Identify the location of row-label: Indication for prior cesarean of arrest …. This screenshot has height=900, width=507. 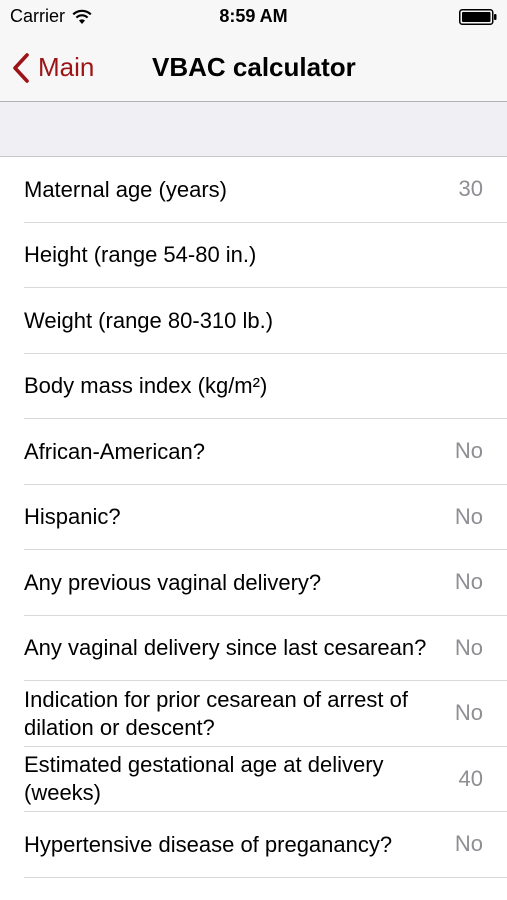
(216, 713).